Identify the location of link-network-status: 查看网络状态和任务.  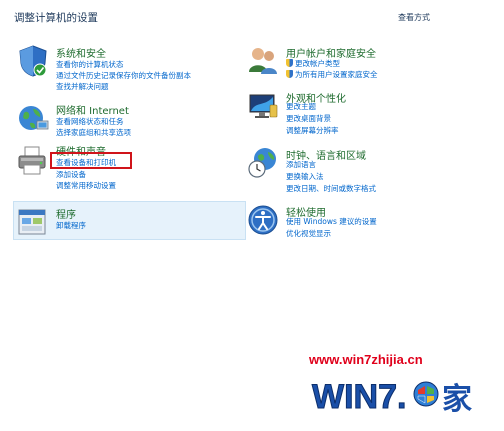
(90, 122).